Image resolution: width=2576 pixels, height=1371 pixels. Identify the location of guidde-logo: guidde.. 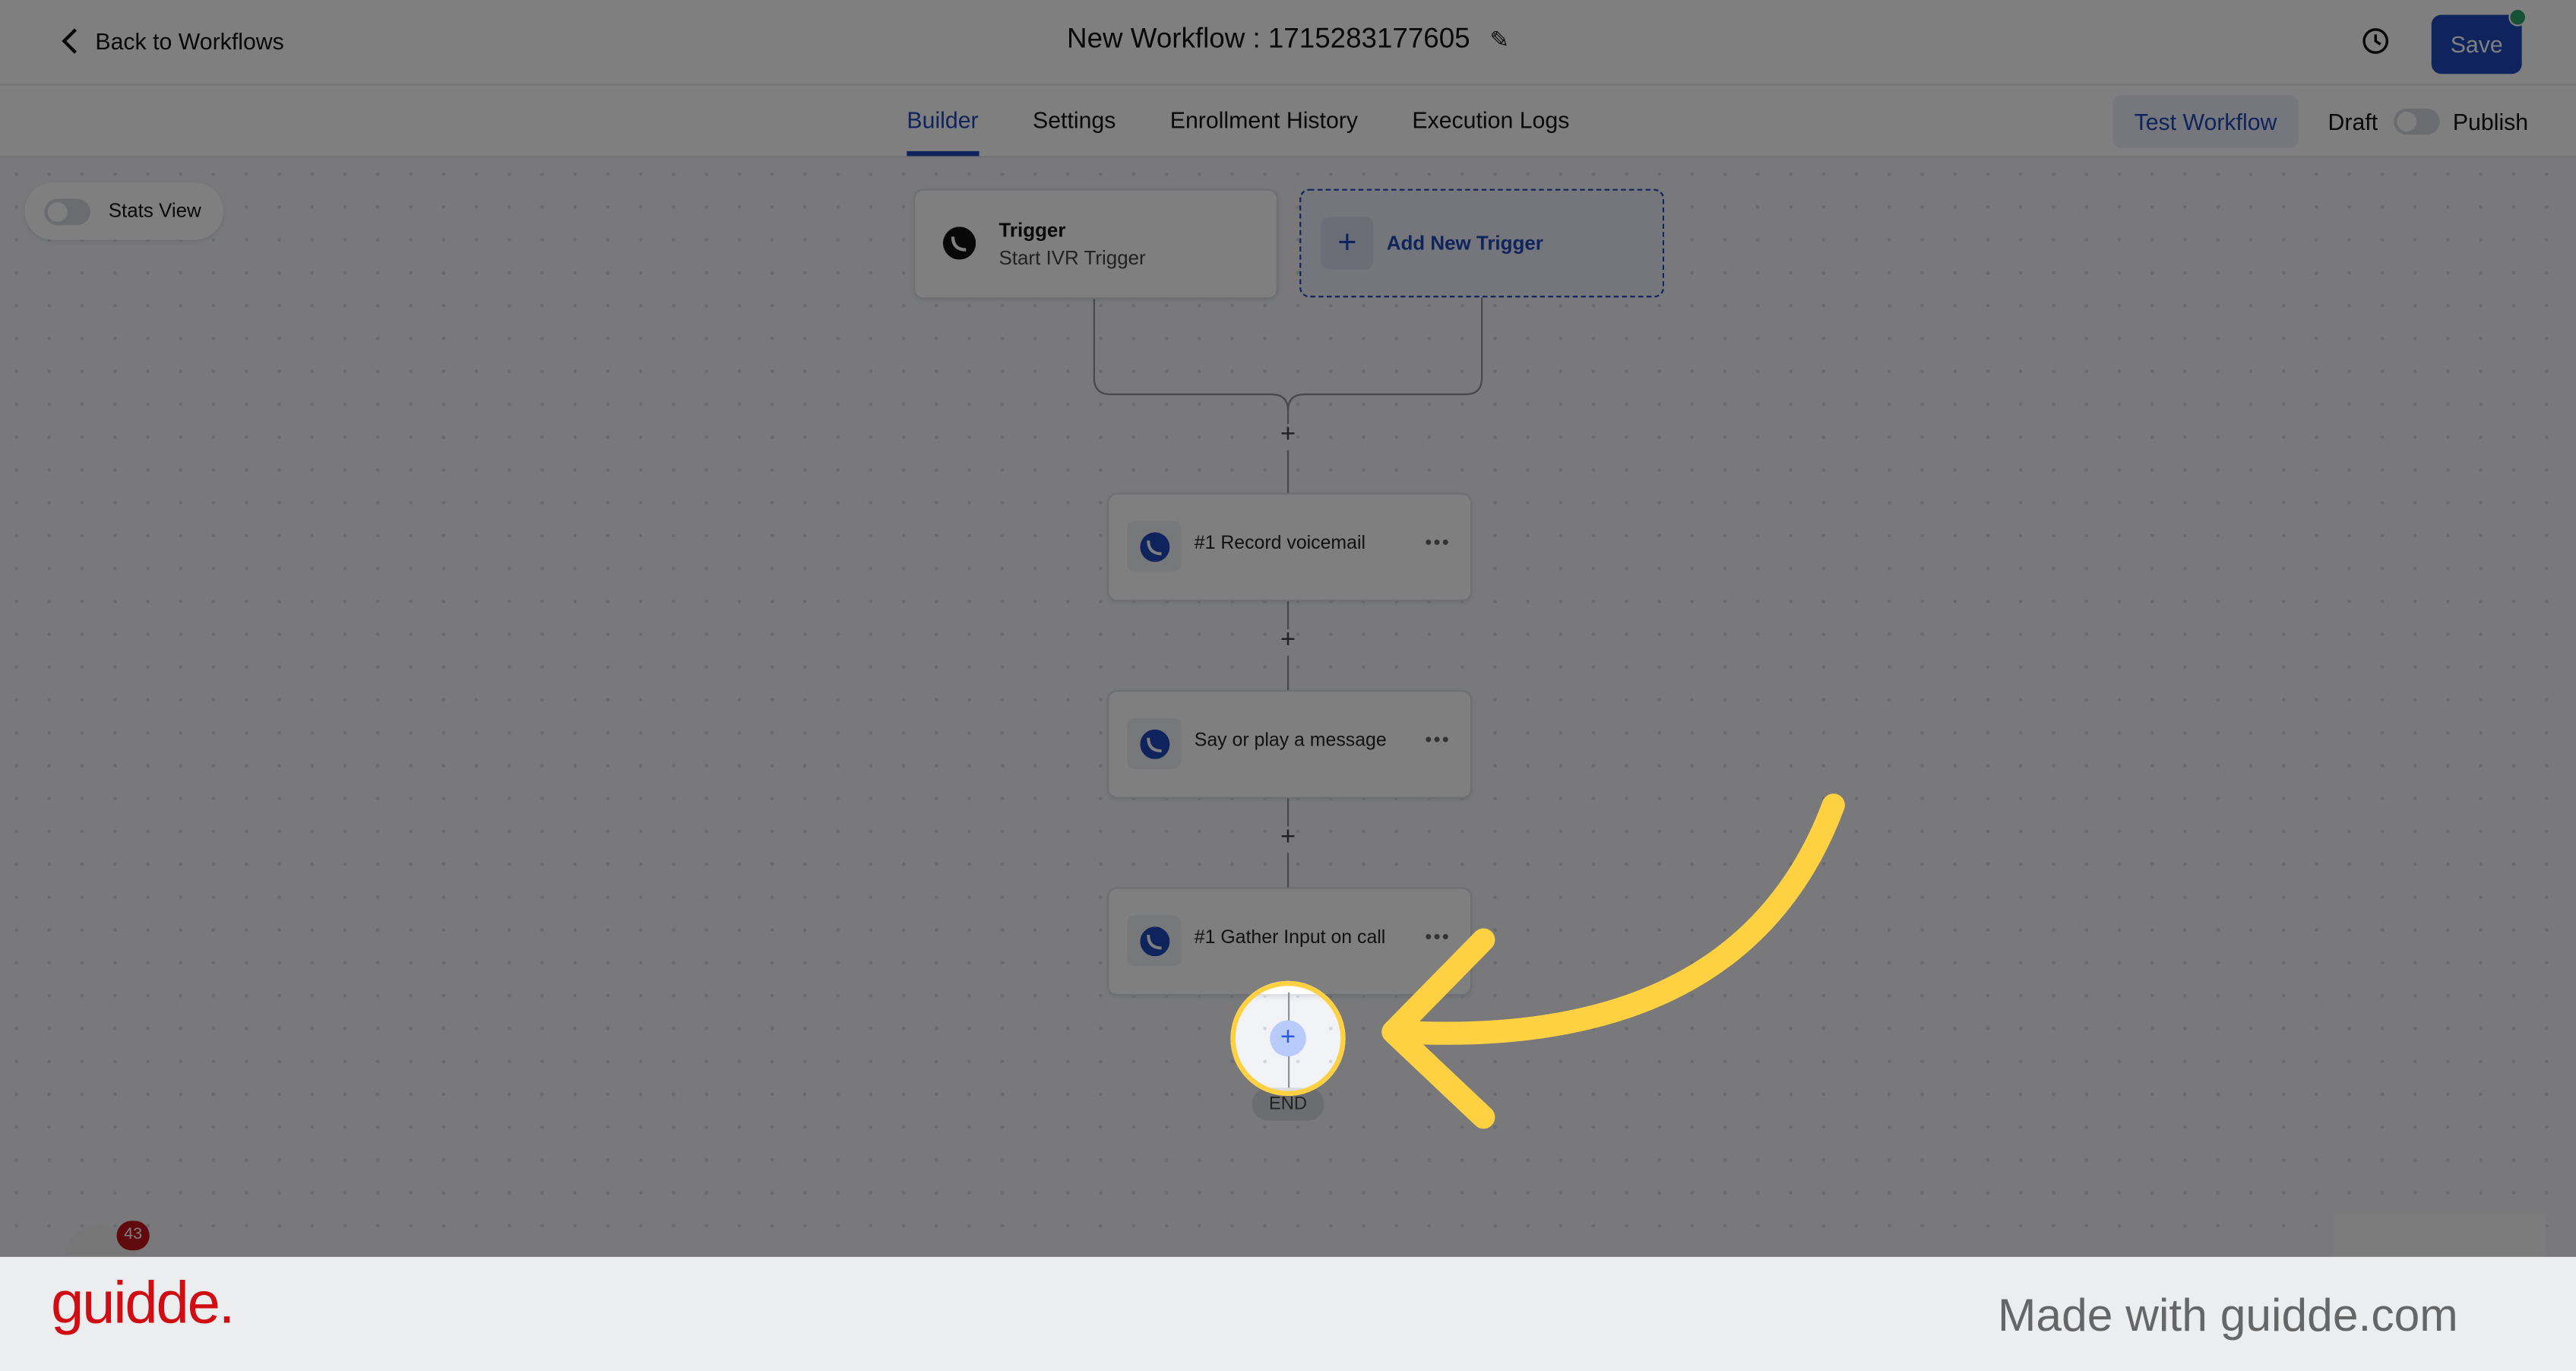
(143, 1302).